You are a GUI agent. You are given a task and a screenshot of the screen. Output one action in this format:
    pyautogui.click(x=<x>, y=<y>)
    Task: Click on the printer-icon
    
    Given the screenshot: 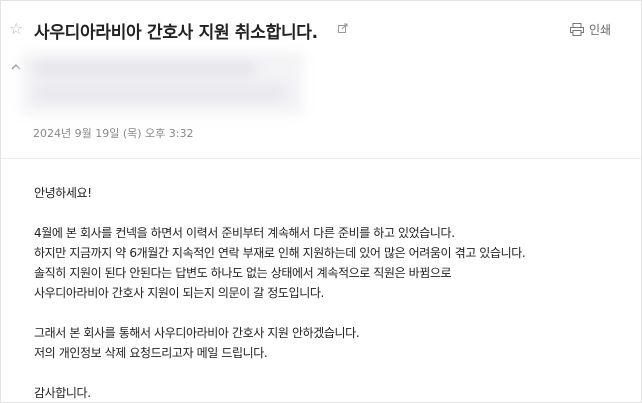 What is the action you would take?
    pyautogui.click(x=577, y=29)
    